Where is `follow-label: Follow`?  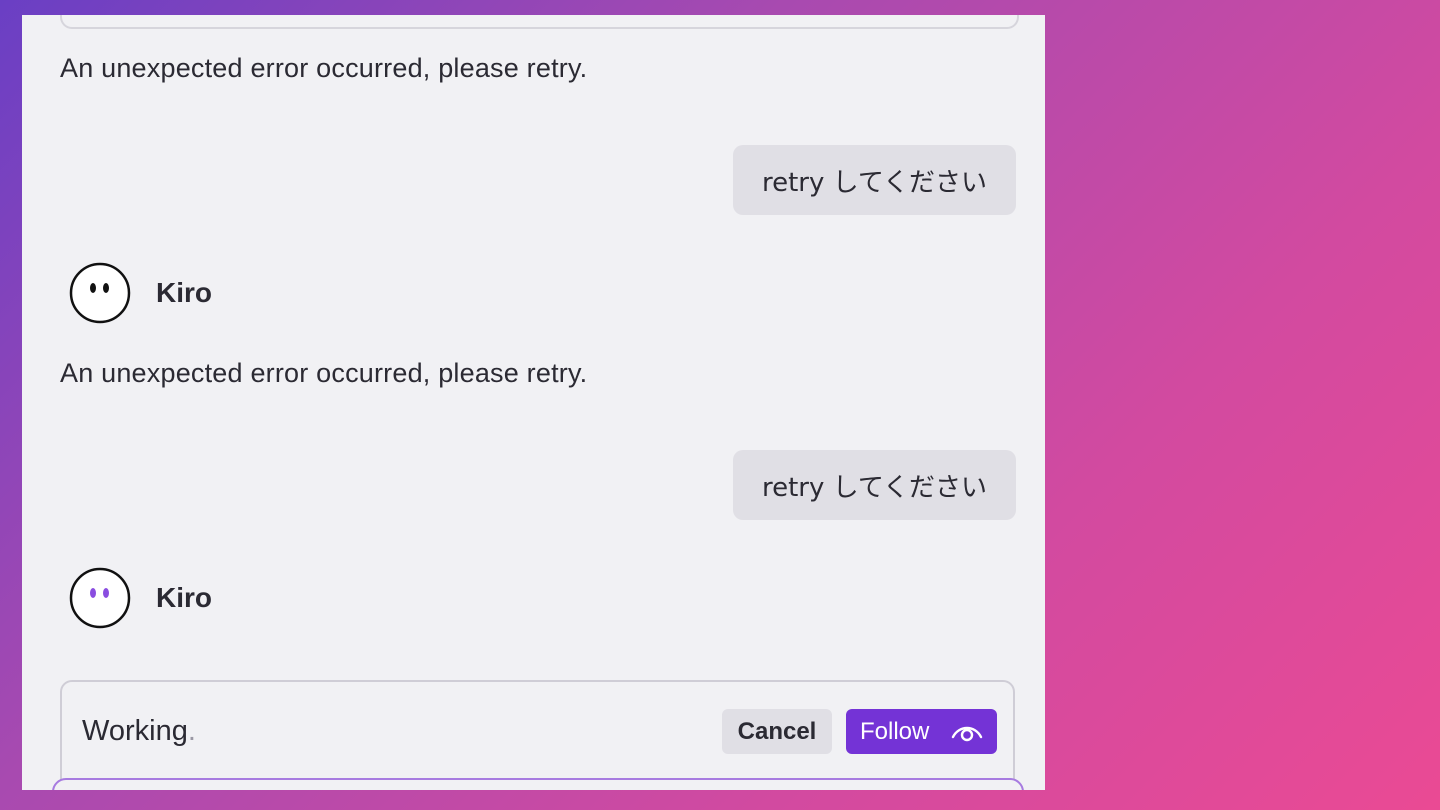
follow-label: Follow is located at coordinates (895, 731).